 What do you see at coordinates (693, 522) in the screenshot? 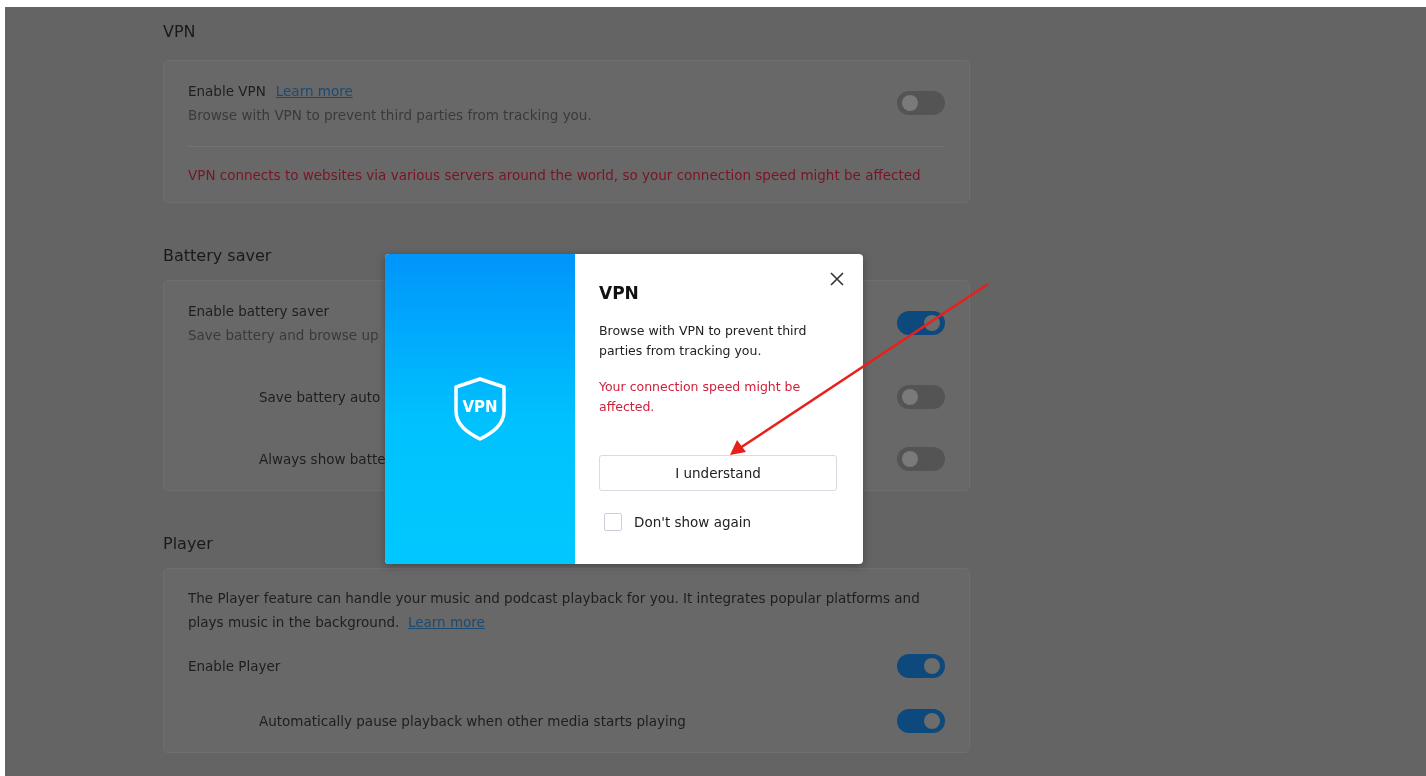
I see `checkbox-label: Don't show again` at bounding box center [693, 522].